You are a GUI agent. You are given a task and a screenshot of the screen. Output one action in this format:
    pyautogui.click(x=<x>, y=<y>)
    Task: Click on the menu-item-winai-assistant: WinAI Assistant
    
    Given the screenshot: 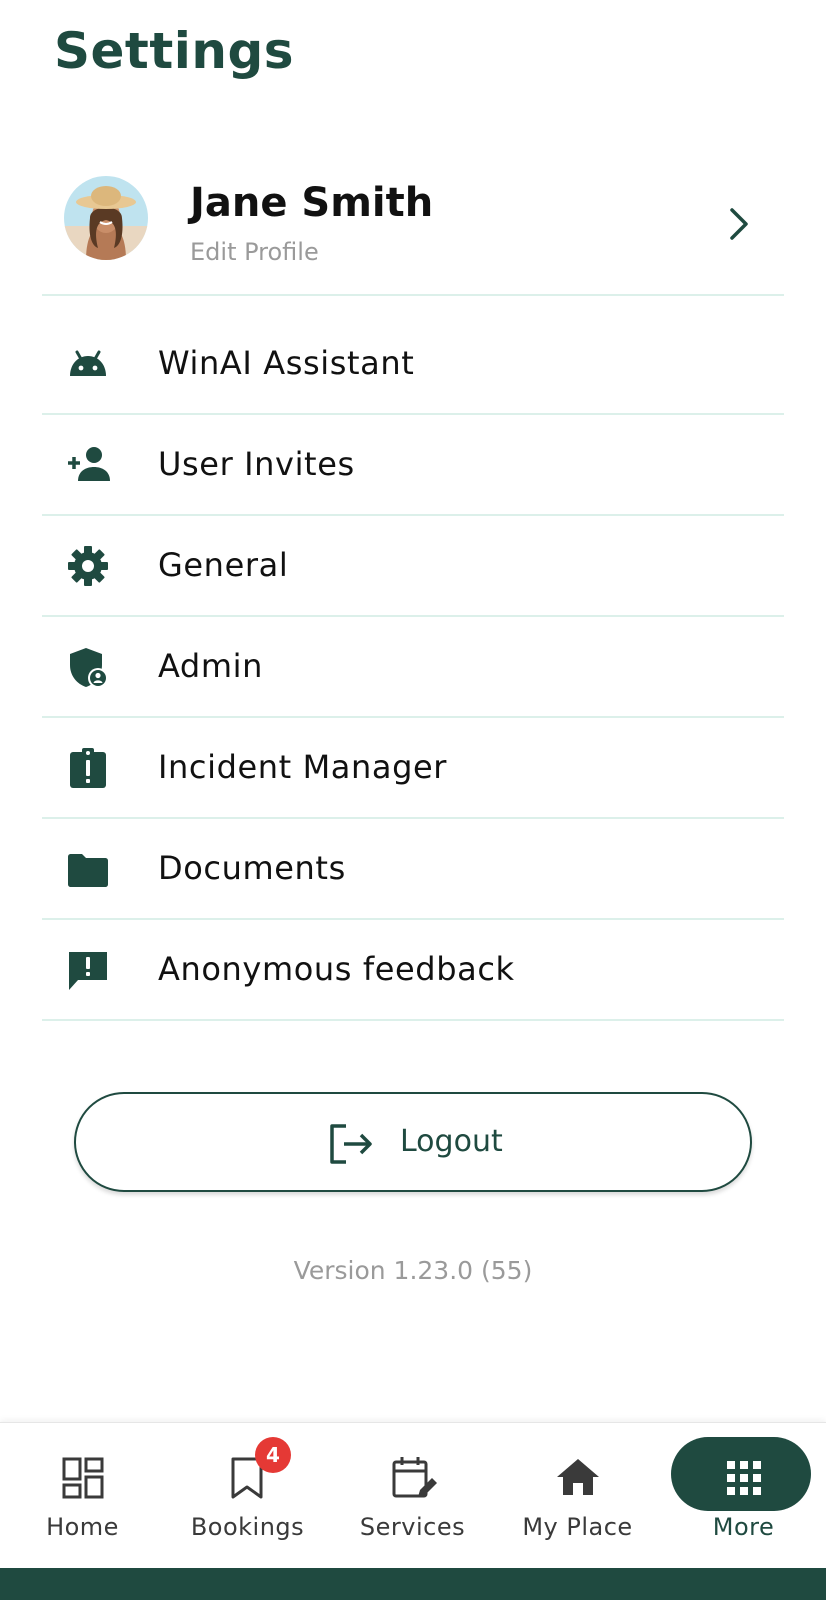 What is the action you would take?
    pyautogui.click(x=413, y=364)
    